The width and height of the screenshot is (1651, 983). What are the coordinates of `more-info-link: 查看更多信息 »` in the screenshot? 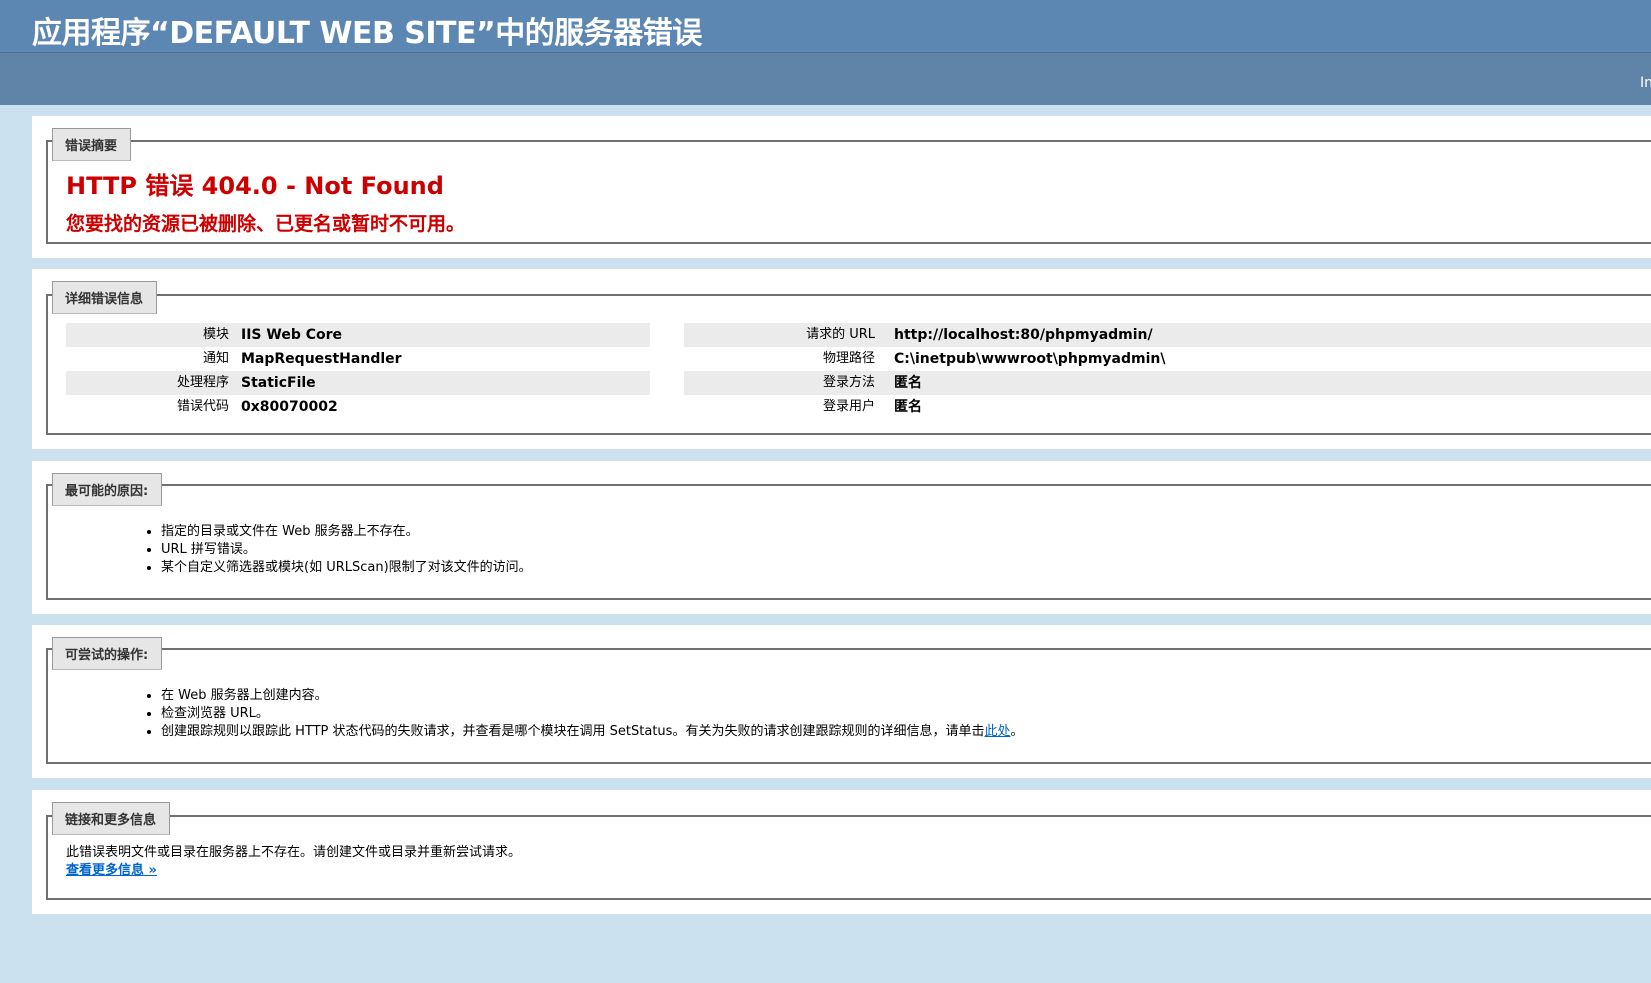 It's located at (111, 868).